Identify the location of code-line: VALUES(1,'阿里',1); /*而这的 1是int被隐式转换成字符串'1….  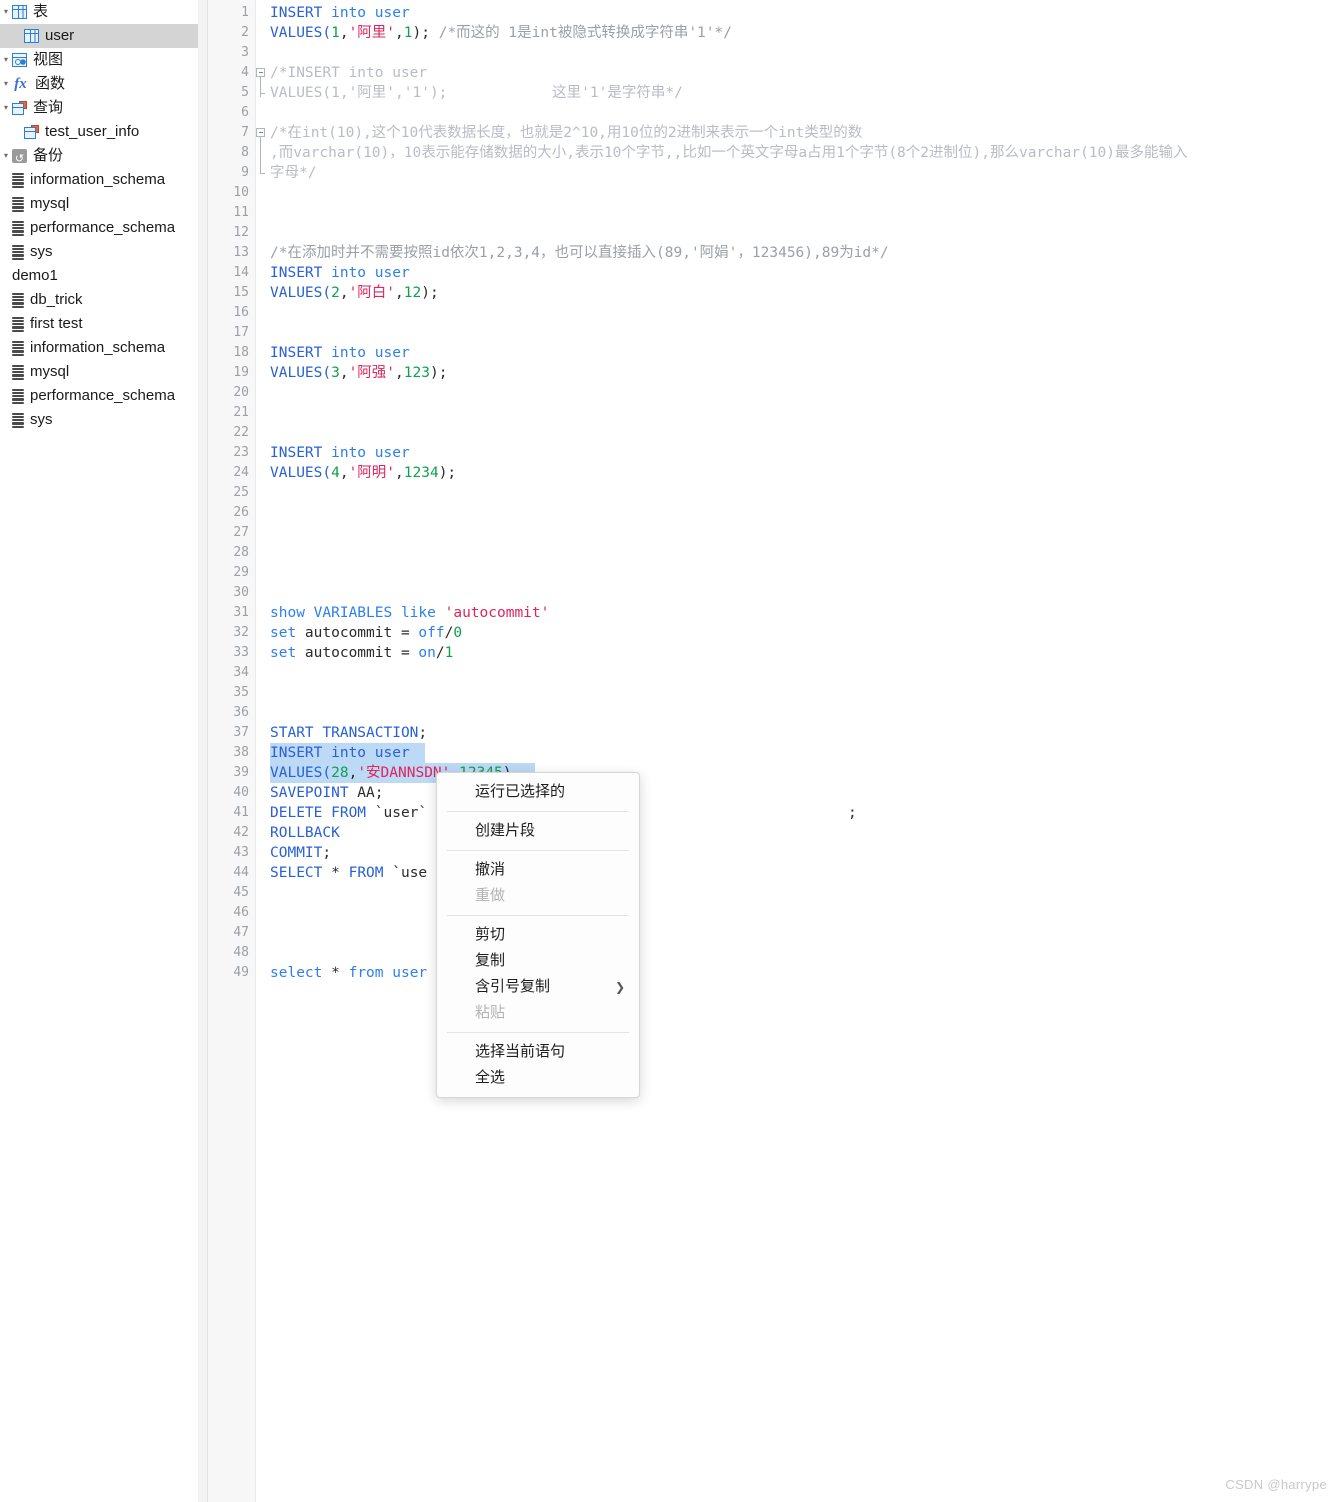
(501, 33).